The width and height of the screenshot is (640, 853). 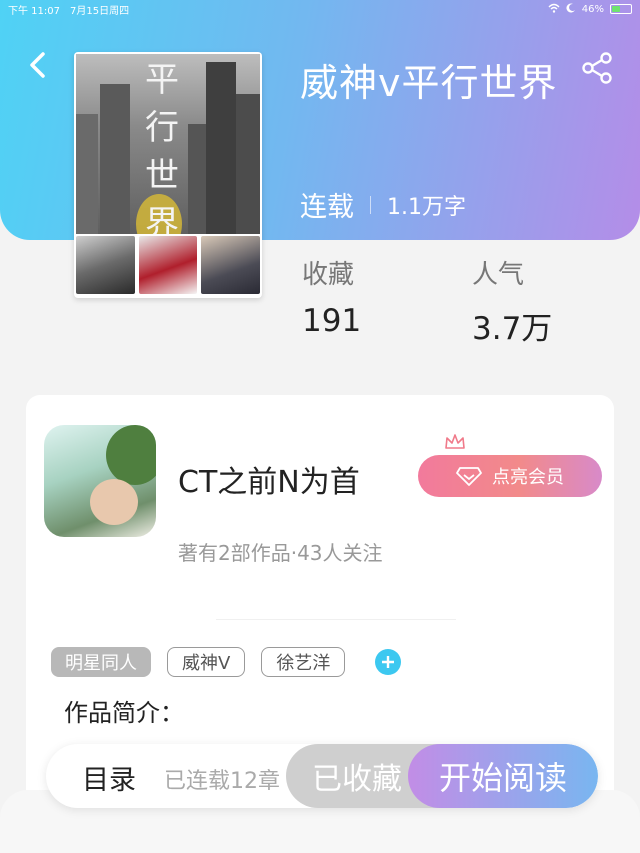 What do you see at coordinates (320, 9) in the screenshot?
I see `status-bar: 下午 11:07 7月15日周四 46%` at bounding box center [320, 9].